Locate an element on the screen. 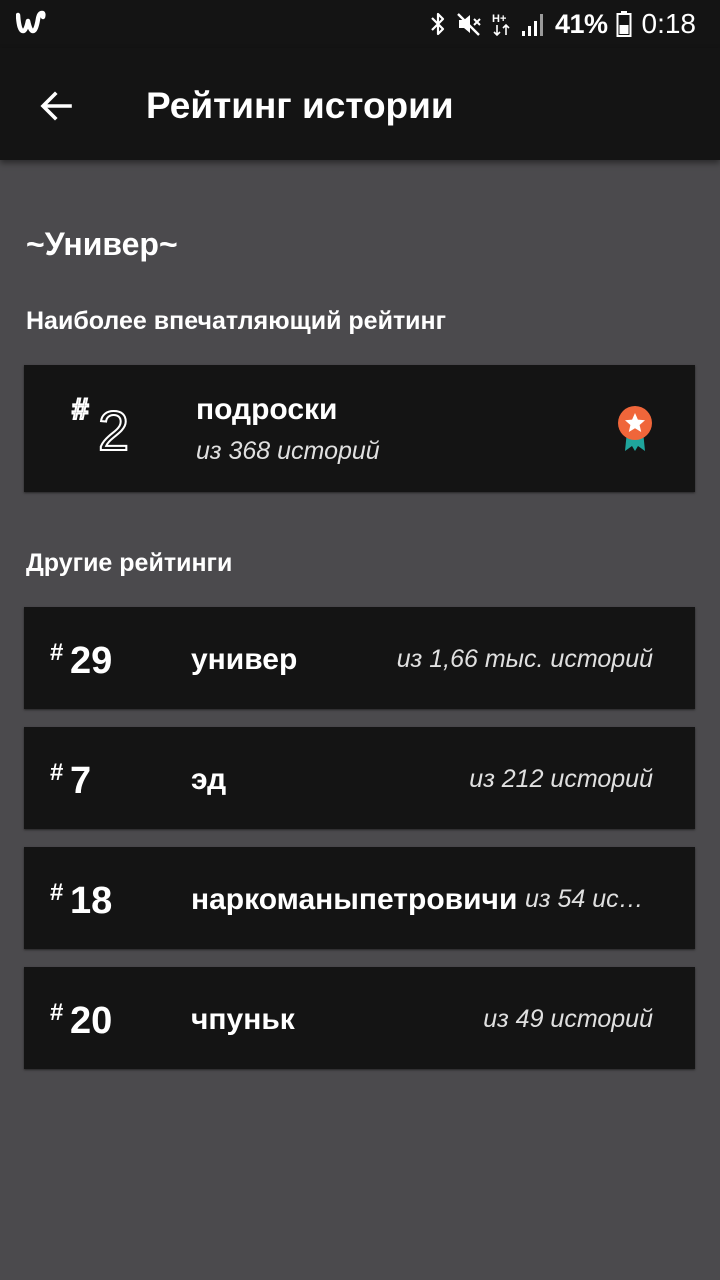  ranking-tag: чпуньк is located at coordinates (243, 1019).